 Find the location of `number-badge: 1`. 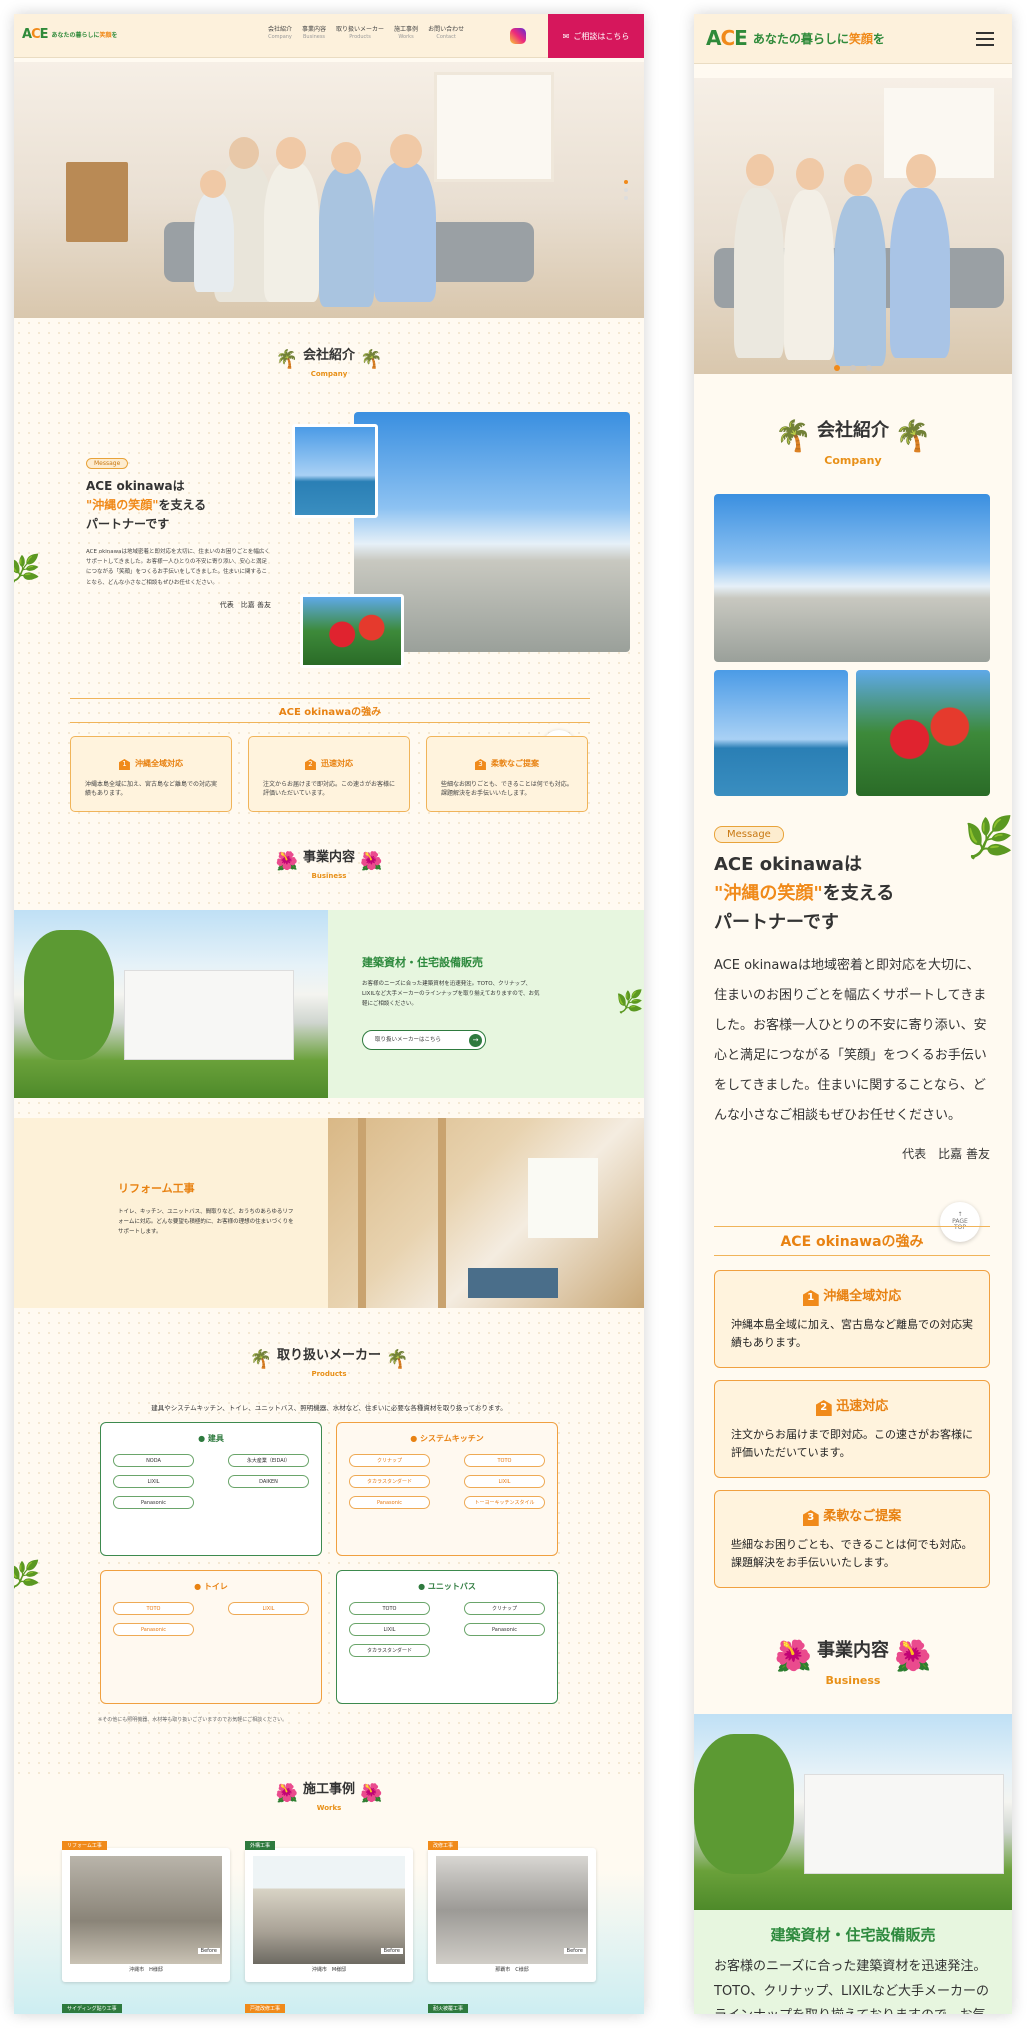

number-badge: 1 is located at coordinates (124, 764).